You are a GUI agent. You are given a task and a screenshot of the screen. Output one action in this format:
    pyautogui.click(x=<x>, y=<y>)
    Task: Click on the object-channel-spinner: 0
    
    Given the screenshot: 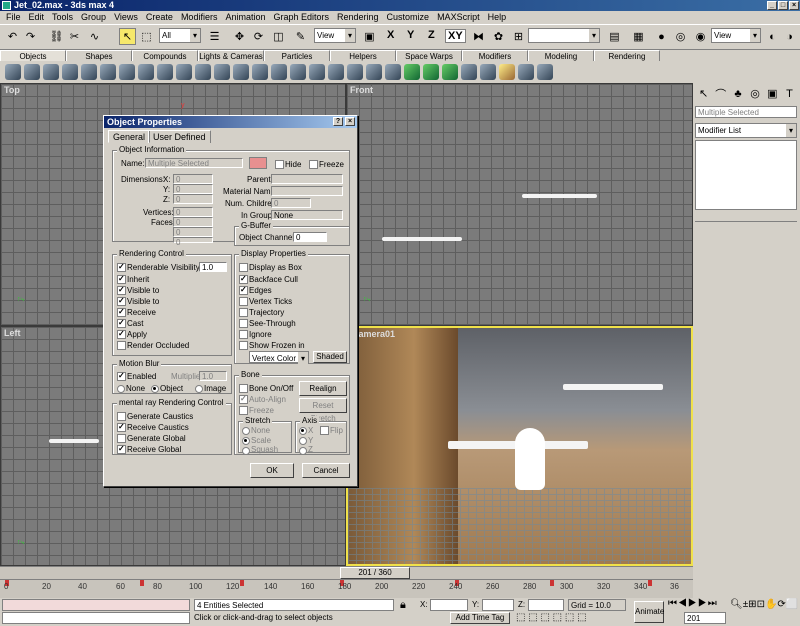 What is the action you would take?
    pyautogui.click(x=310, y=237)
    